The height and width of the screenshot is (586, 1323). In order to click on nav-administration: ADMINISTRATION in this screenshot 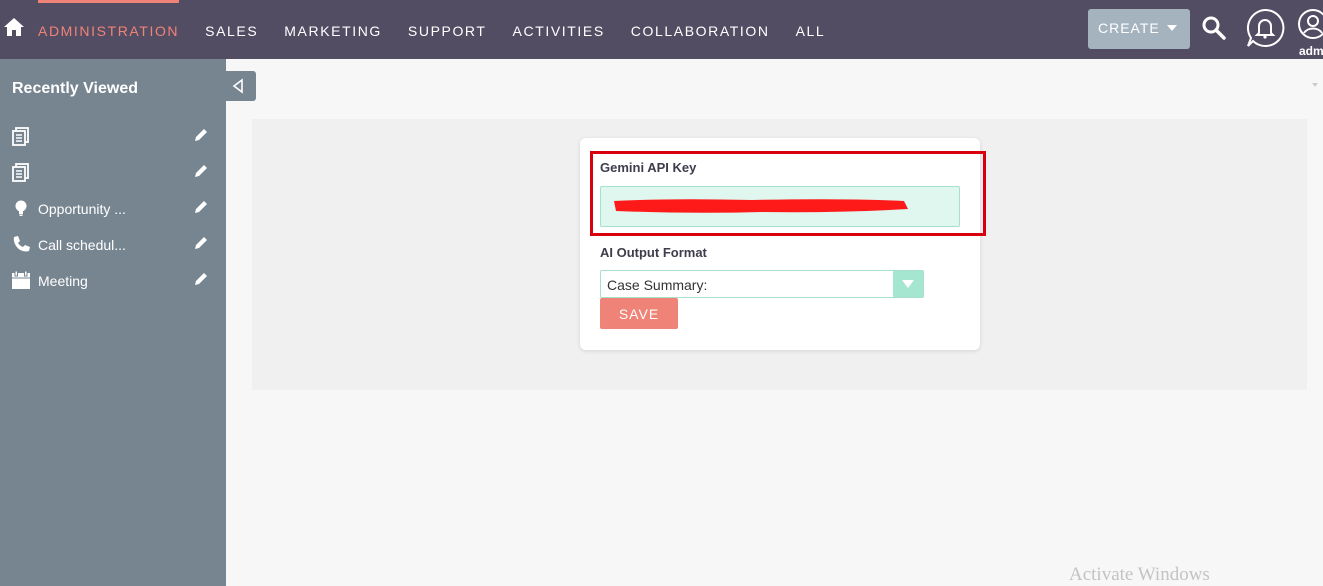, I will do `click(109, 29)`.